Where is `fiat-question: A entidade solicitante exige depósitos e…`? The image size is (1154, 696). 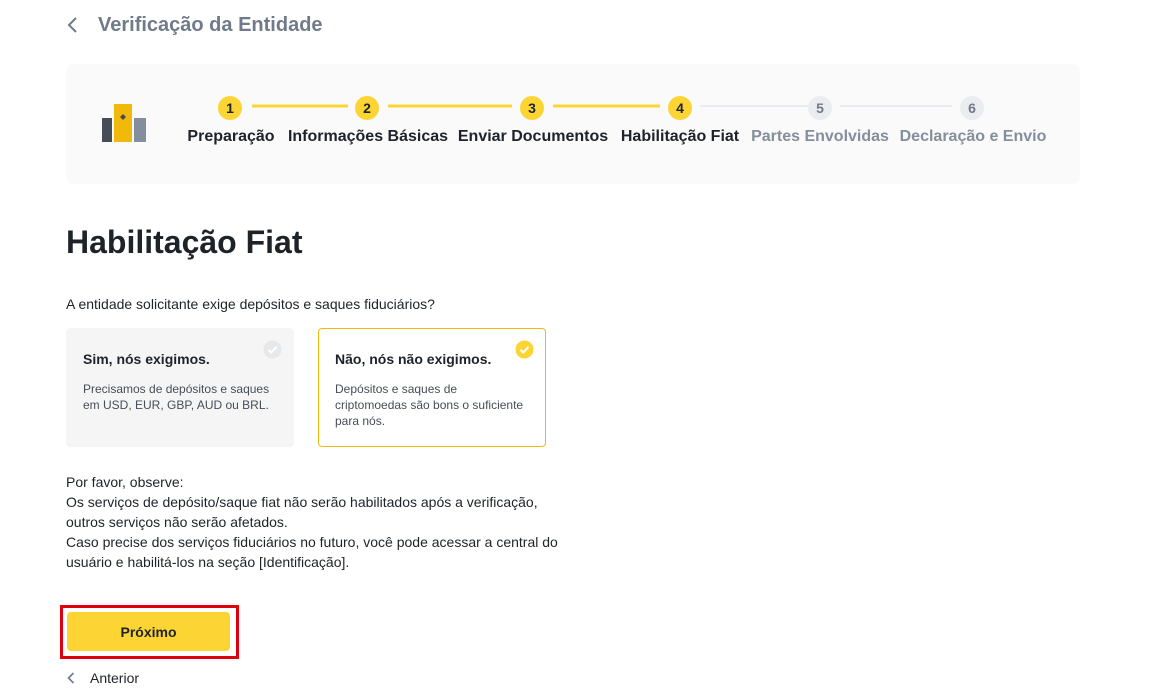
fiat-question: A entidade solicitante exige depósitos e… is located at coordinates (250, 304).